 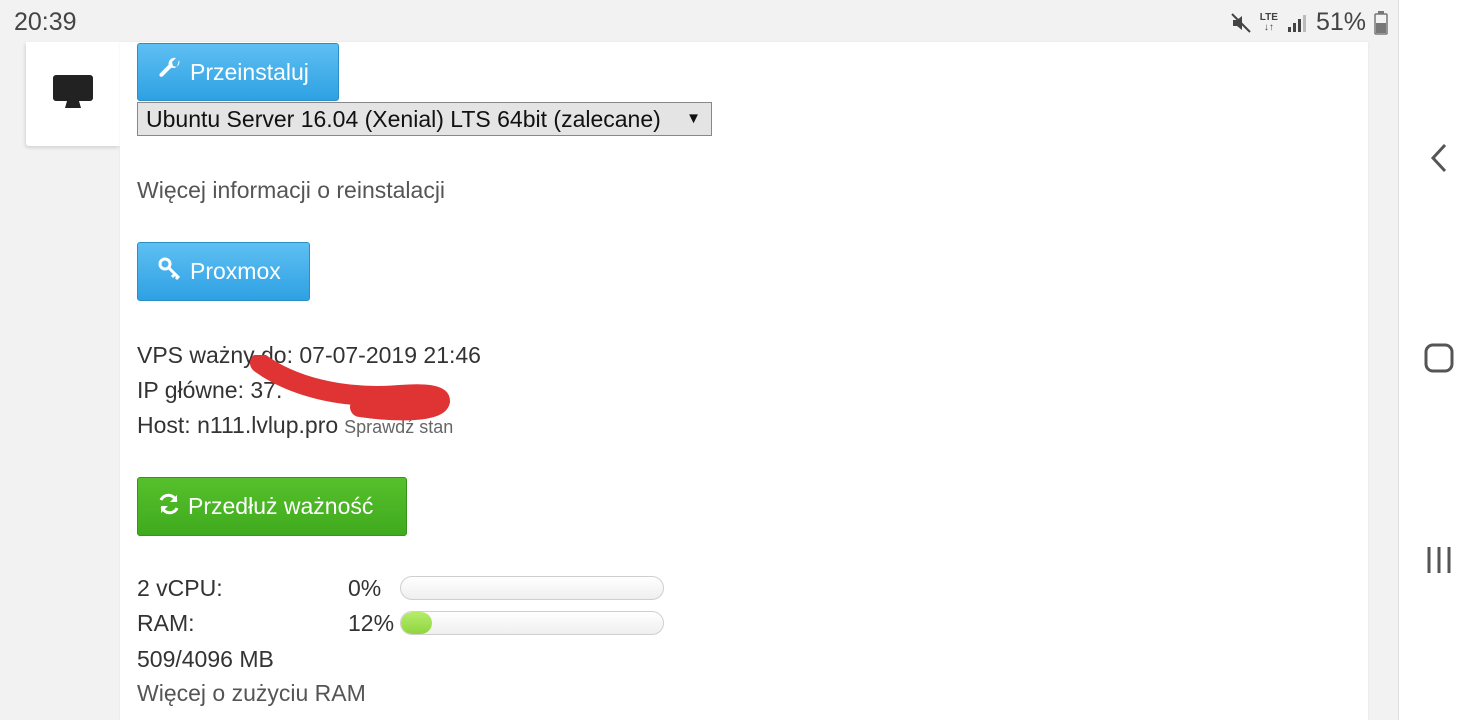 What do you see at coordinates (205, 659) in the screenshot?
I see `ram-usage: 509/4096 MB` at bounding box center [205, 659].